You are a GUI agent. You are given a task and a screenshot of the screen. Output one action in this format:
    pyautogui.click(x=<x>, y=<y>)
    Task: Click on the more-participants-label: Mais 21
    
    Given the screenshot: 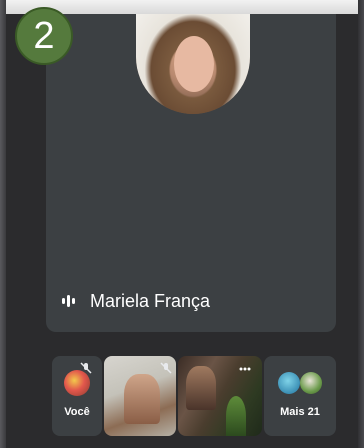 What is the action you would take?
    pyautogui.click(x=300, y=412)
    